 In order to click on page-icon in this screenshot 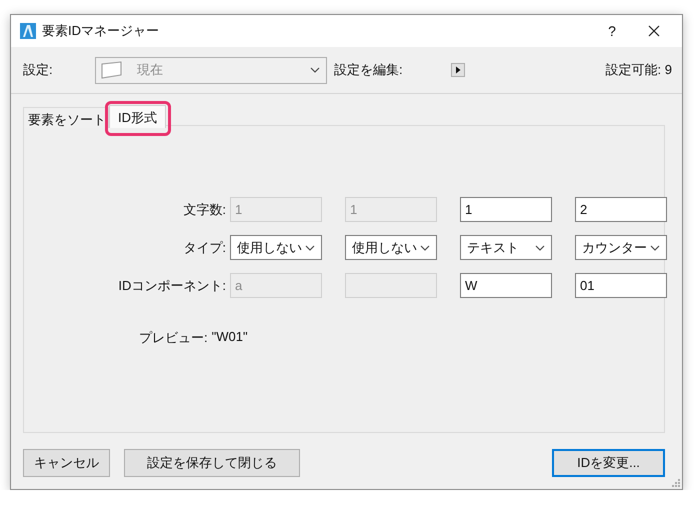, I will do `click(112, 70)`.